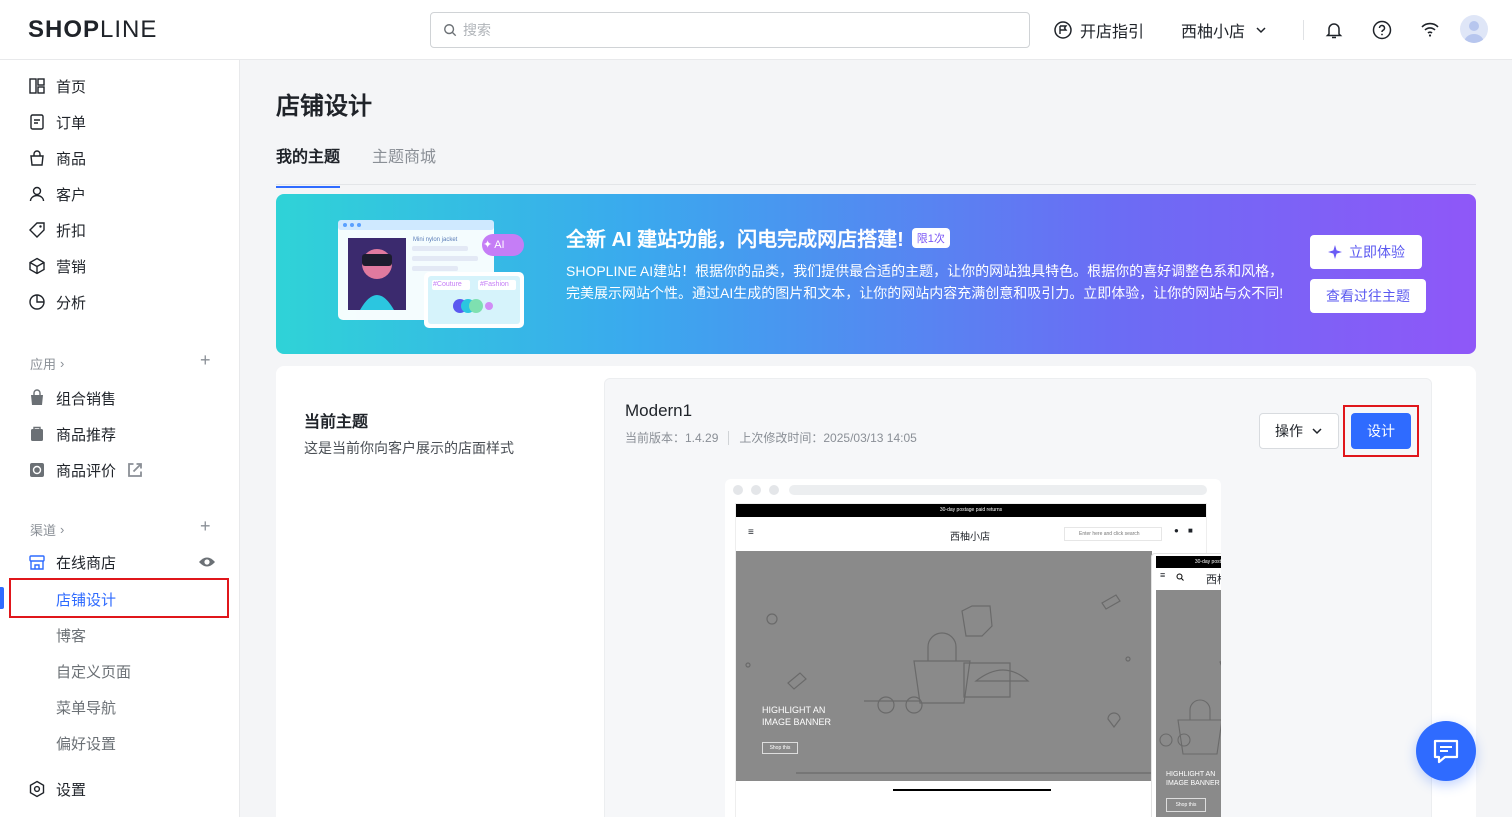  I want to click on browser-dots, so click(756, 490).